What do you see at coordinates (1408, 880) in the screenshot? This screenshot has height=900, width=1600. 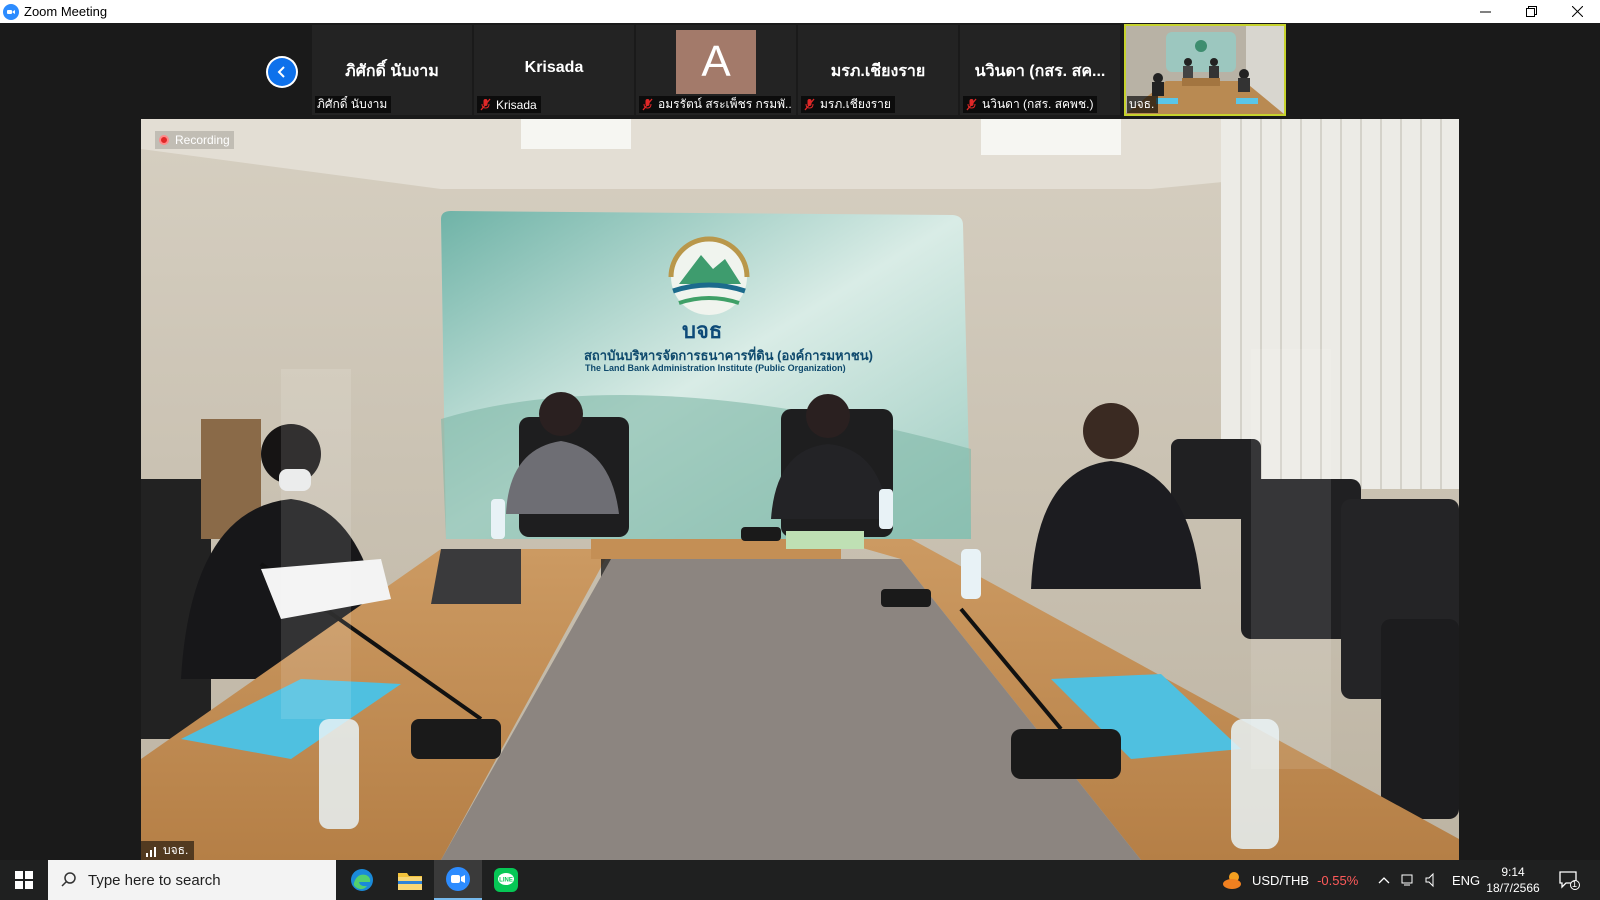 I see `network-icon` at bounding box center [1408, 880].